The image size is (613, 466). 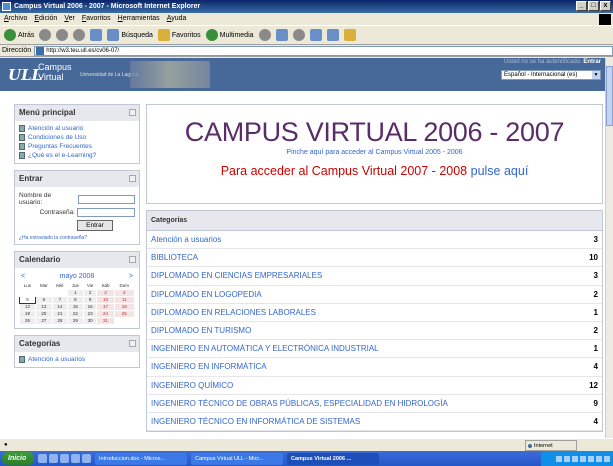 I want to click on category-link: DIPLOMADO EN RELACIONES LABORALES, so click(x=233, y=312).